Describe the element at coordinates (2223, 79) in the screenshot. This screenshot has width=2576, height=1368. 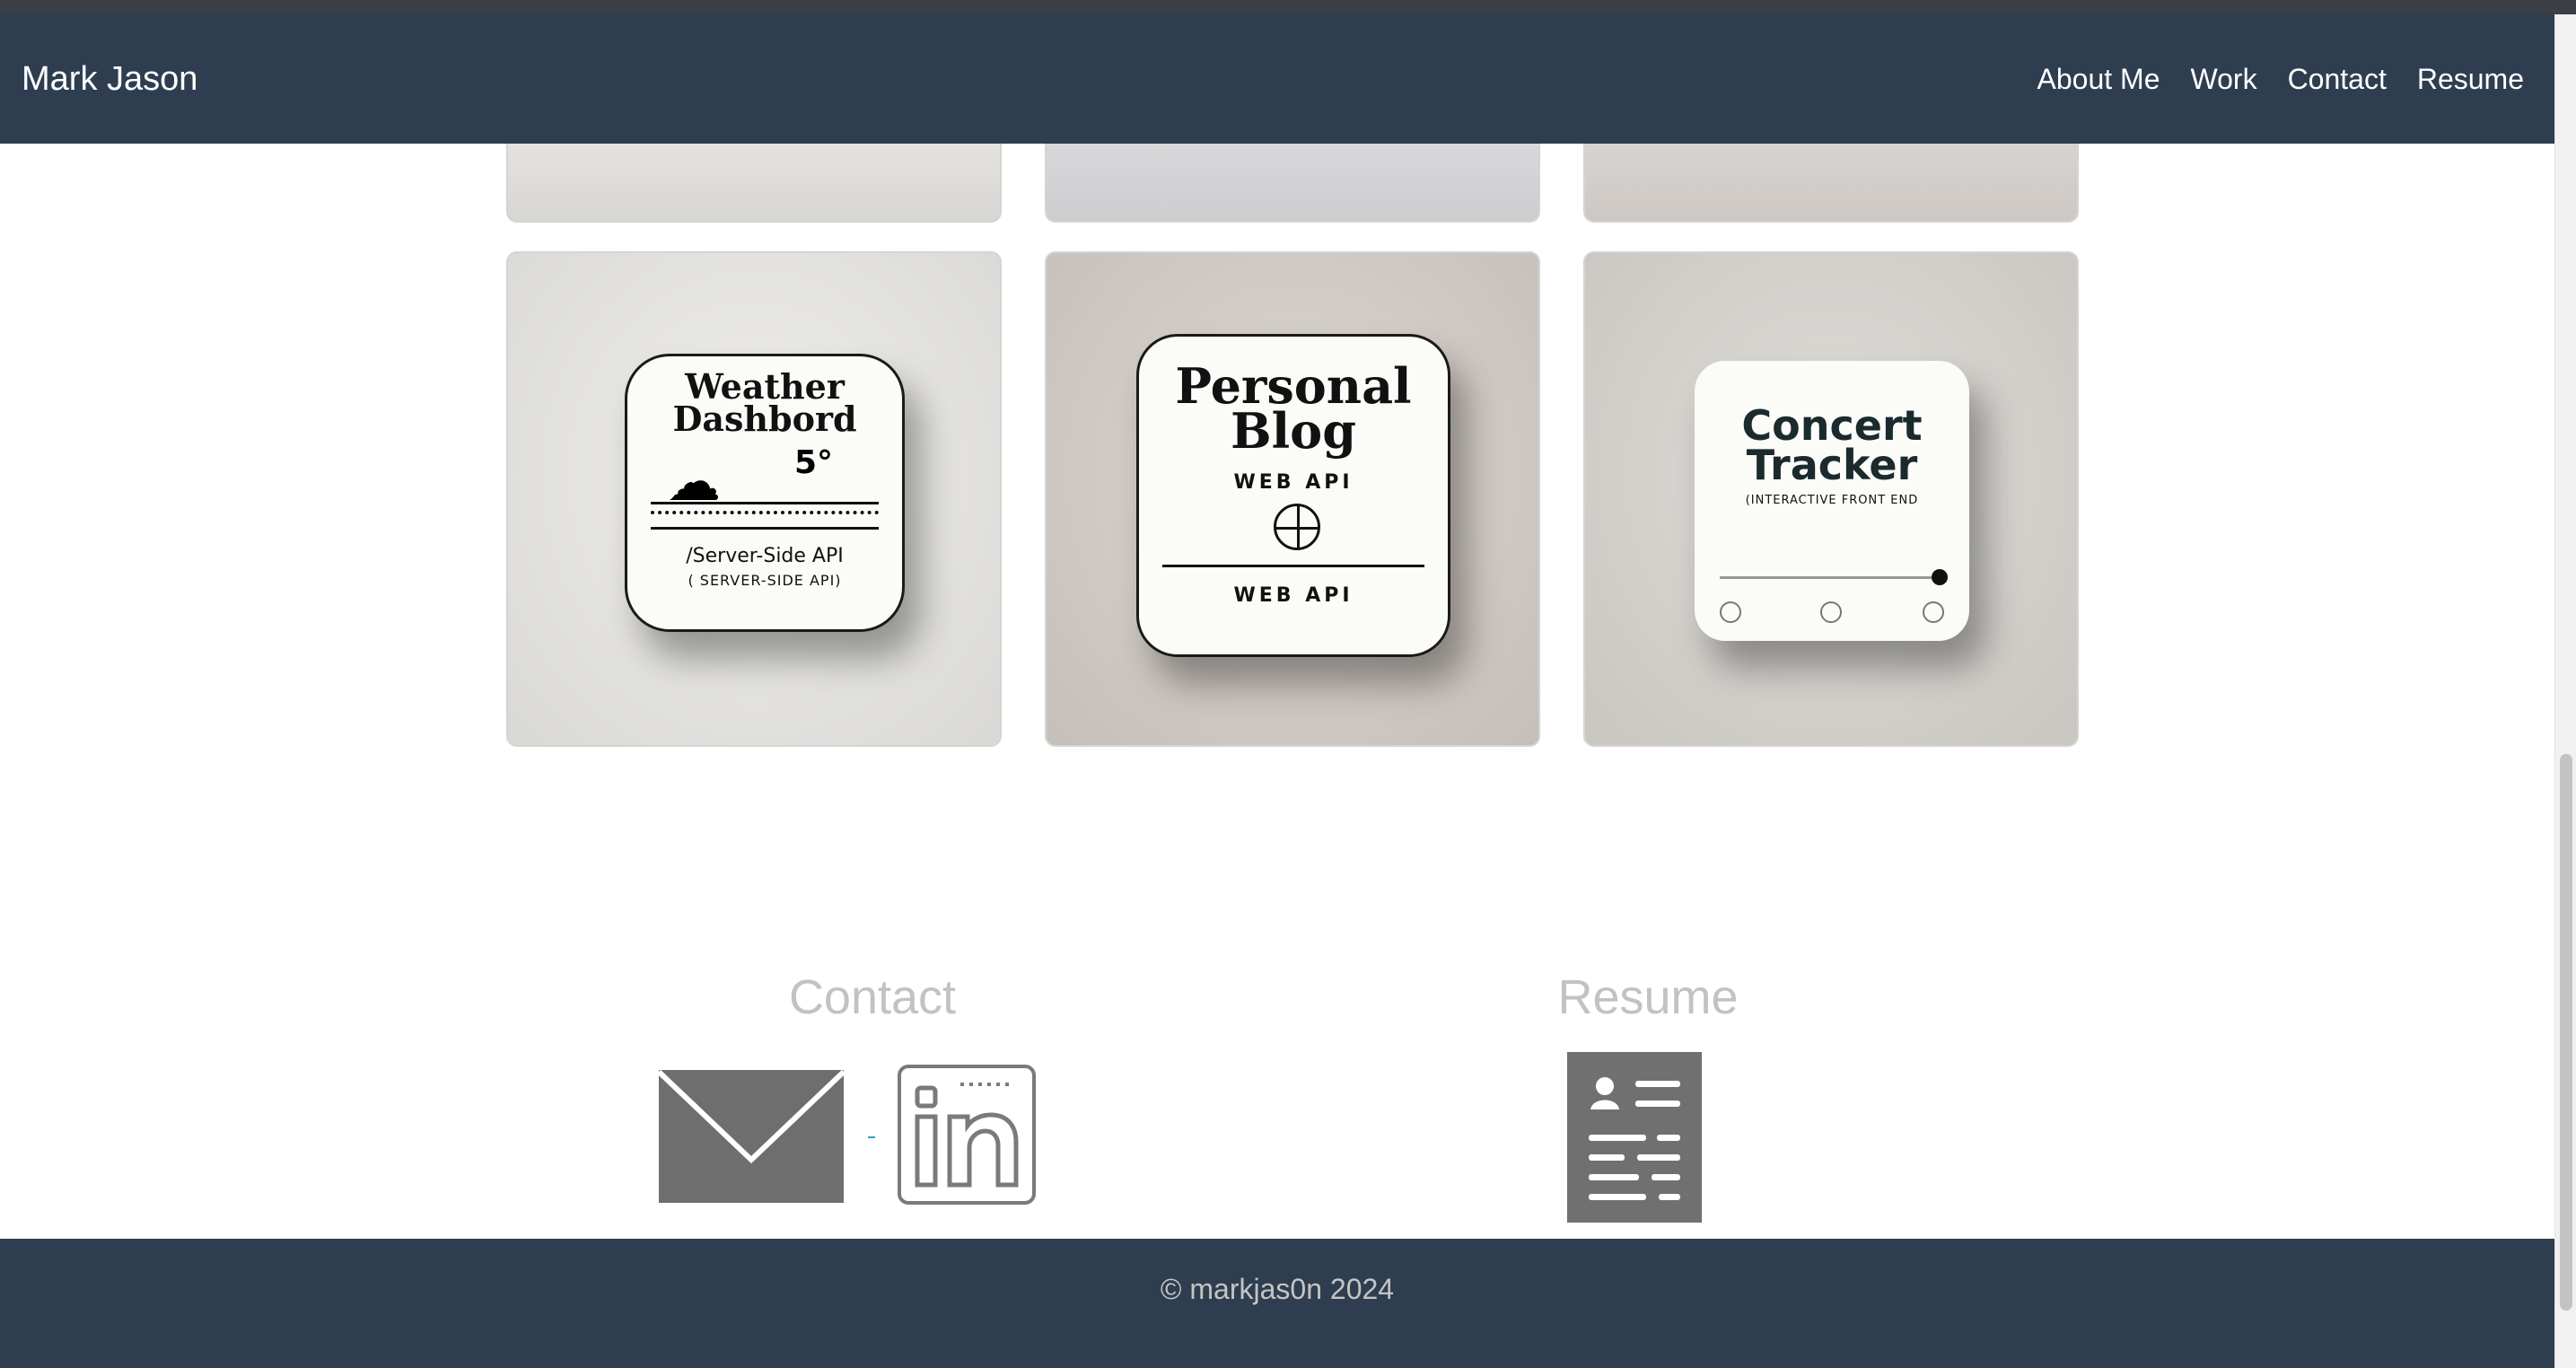
I see `nav-link-work: Work` at that location.